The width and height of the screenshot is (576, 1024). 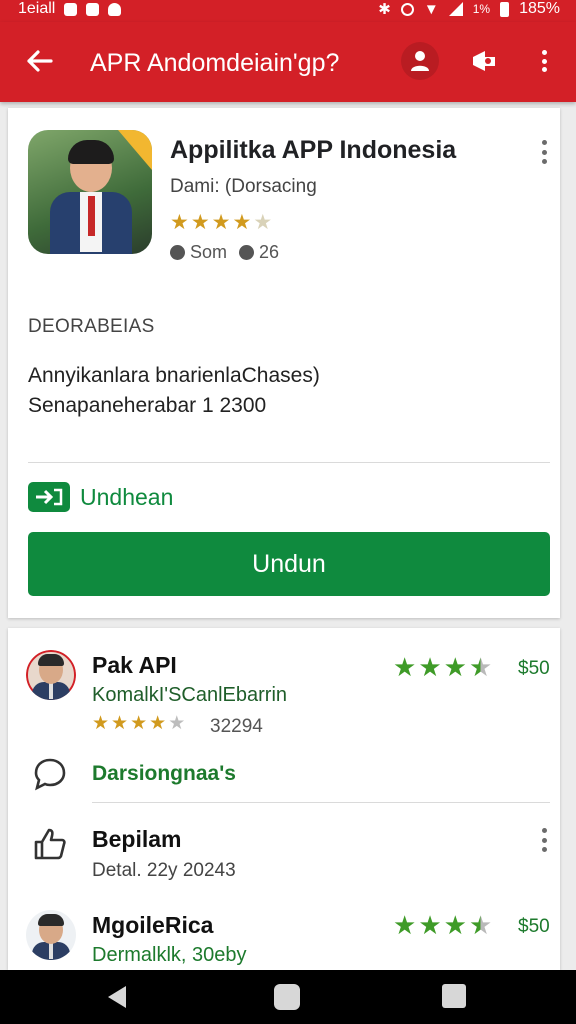 I want to click on review-stars: ★ ★ ★ ★ ★, so click(x=138, y=723).